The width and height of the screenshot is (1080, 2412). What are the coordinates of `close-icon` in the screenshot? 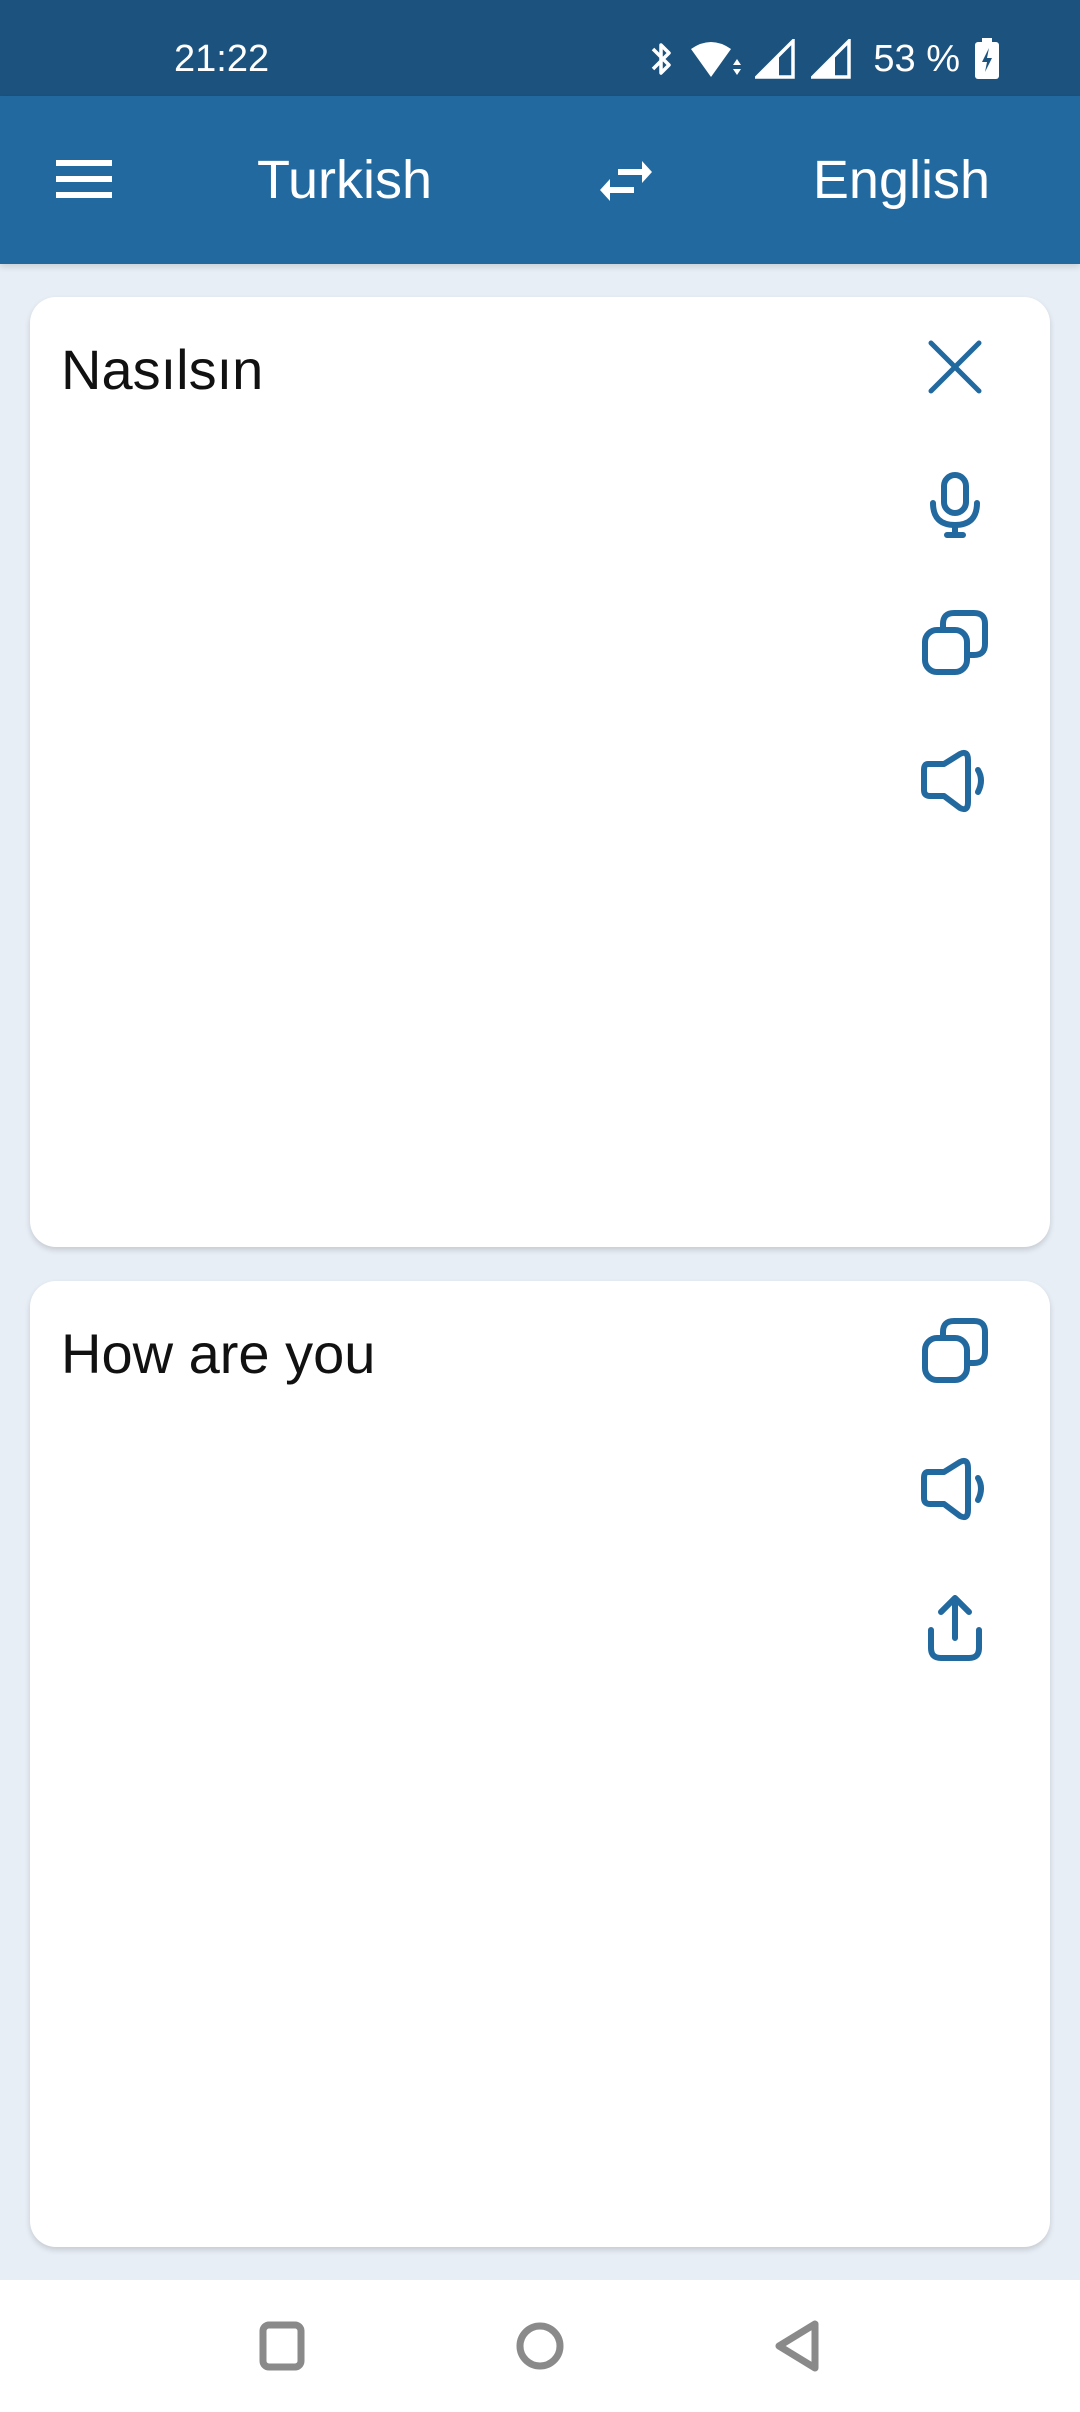 It's located at (955, 367).